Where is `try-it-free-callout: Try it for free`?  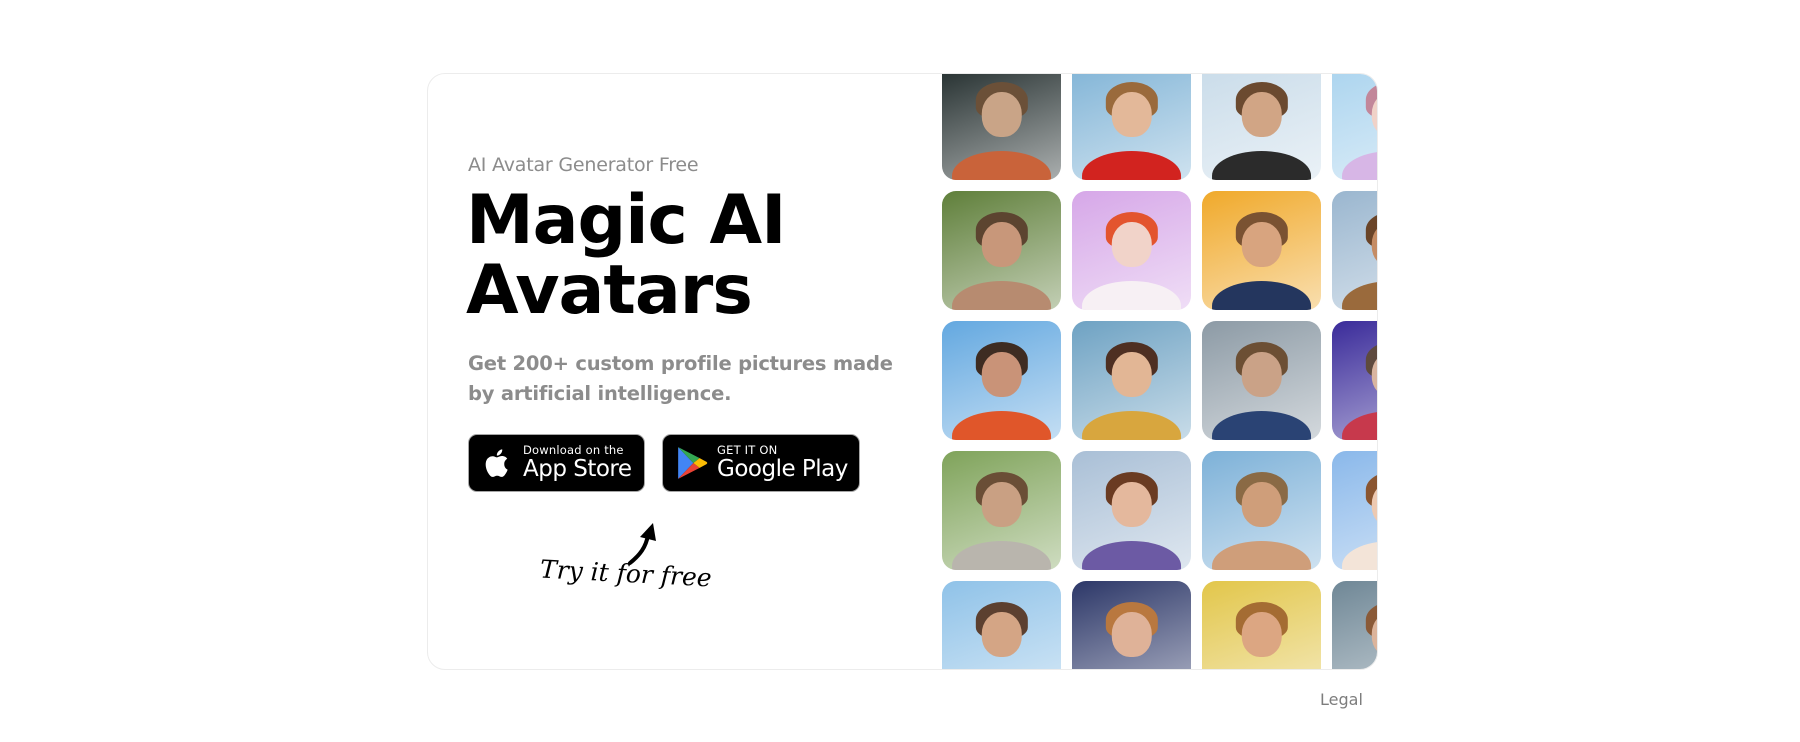 try-it-free-callout: Try it for free is located at coordinates (626, 573).